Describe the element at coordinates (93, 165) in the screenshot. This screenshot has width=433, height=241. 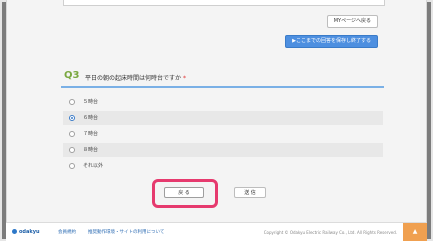
I see `option-label: それ以外` at that location.